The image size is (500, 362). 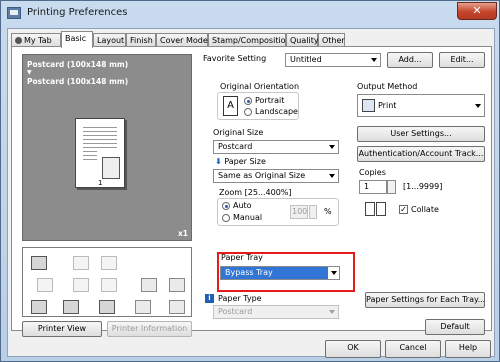 I want to click on print-icon, so click(x=368, y=105).